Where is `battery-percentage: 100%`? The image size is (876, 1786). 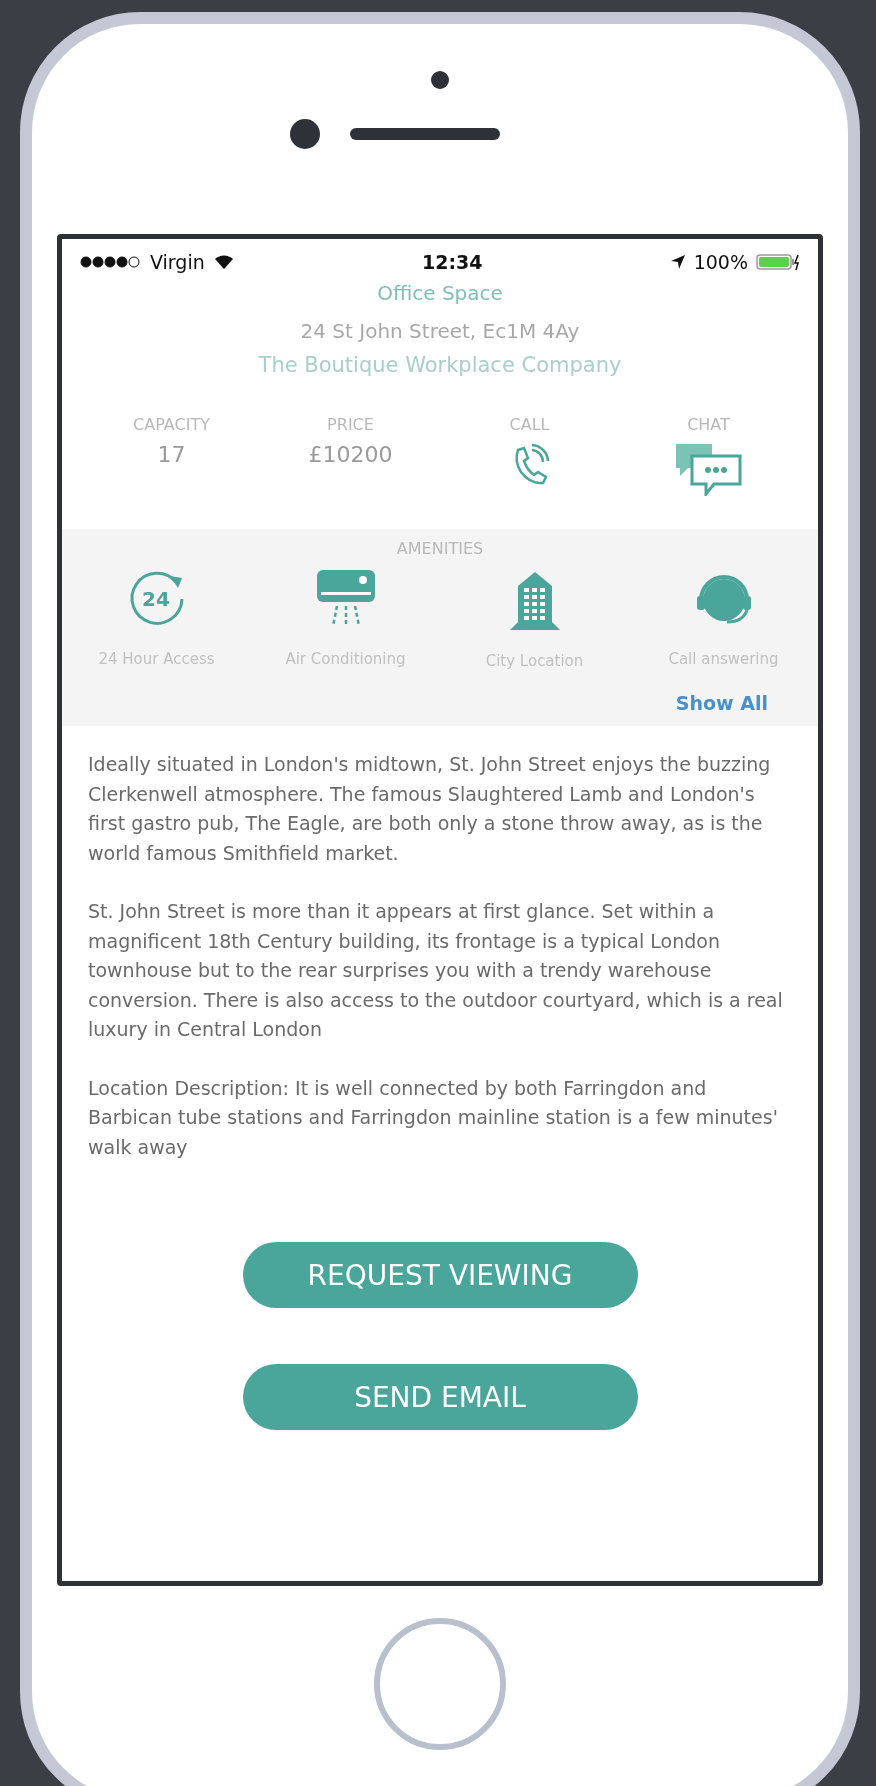
battery-percentage: 100% is located at coordinates (720, 262).